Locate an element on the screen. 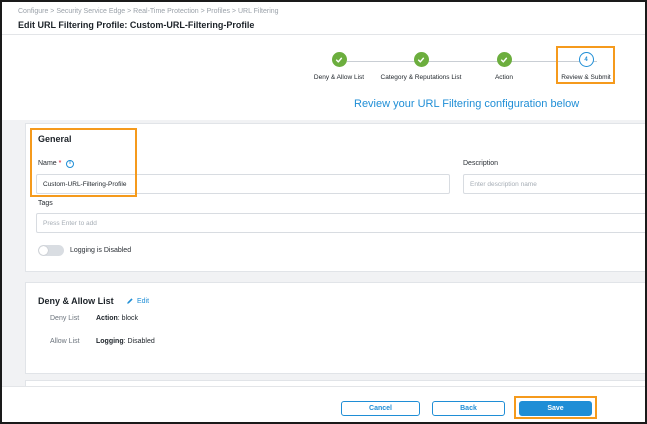 The image size is (647, 424). deny-list-key: Action is located at coordinates (107, 318).